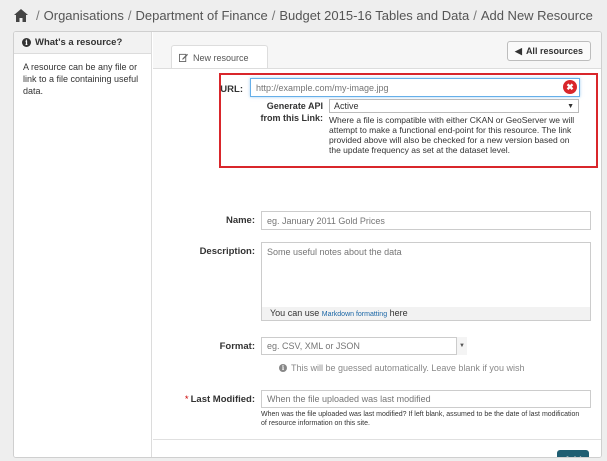 The width and height of the screenshot is (607, 461). I want to click on generate-api-label-line2: from this Link:, so click(292, 118).